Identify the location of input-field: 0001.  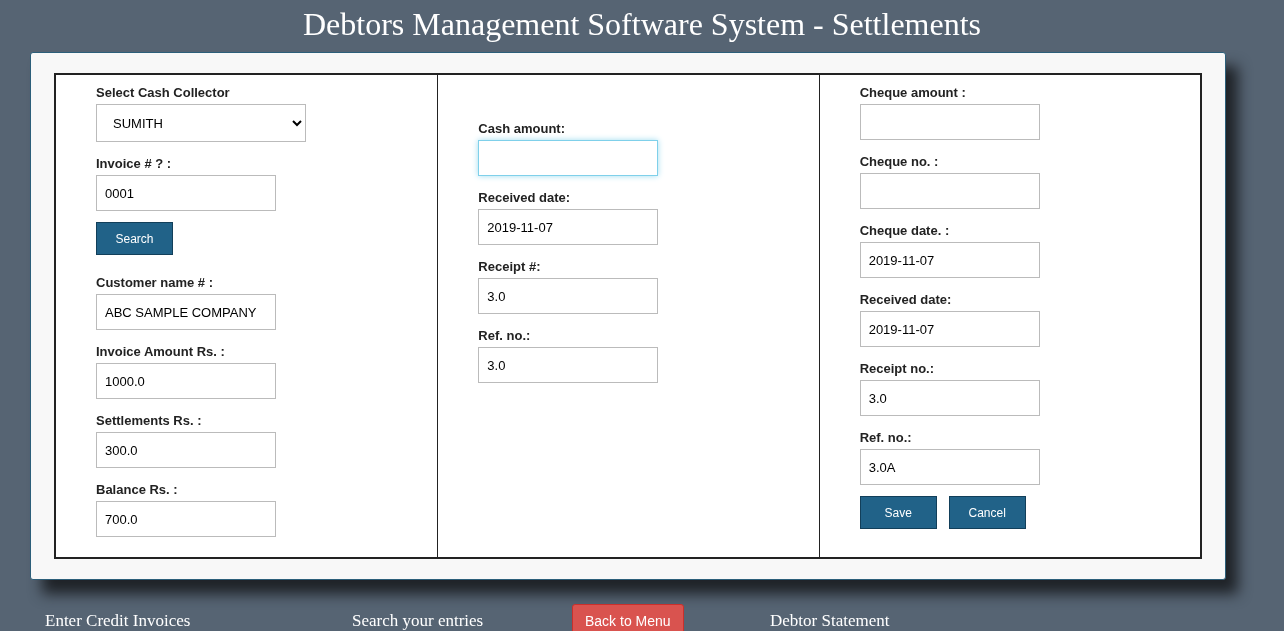
(186, 193).